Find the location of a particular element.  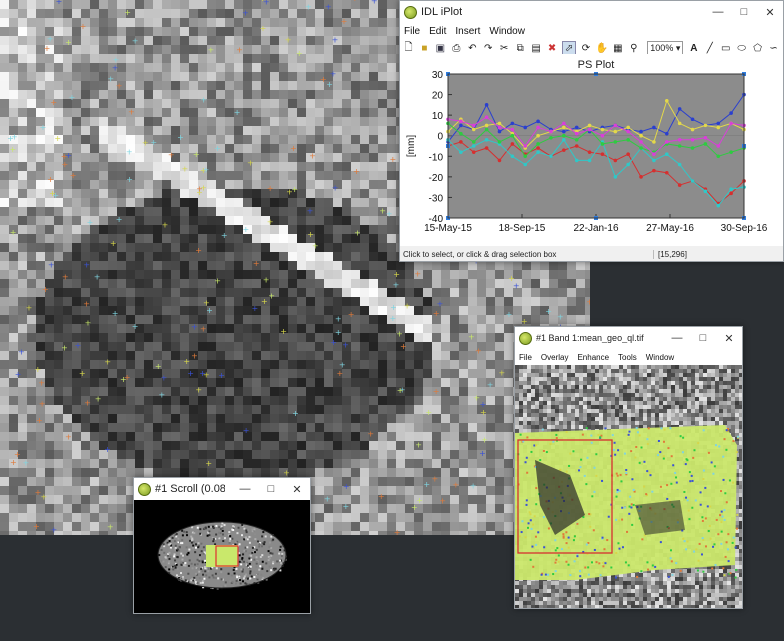

open-folder-icon: ■ is located at coordinates (424, 48).